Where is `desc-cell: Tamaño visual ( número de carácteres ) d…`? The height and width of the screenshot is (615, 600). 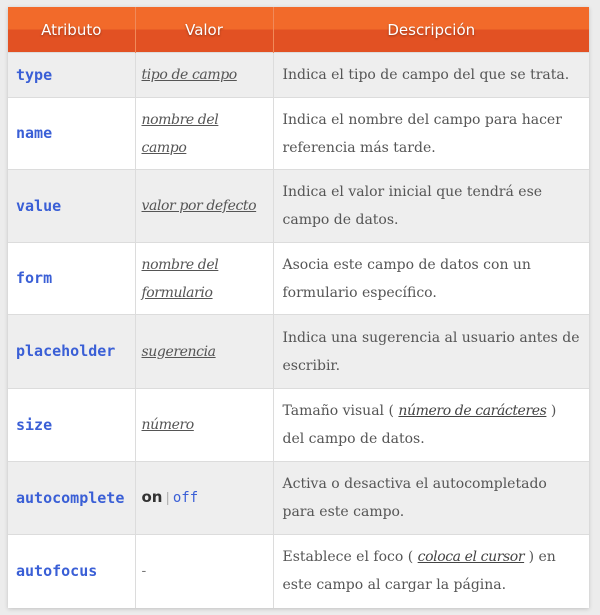
desc-cell: Tamaño visual ( número de carácteres ) d… is located at coordinates (430, 425).